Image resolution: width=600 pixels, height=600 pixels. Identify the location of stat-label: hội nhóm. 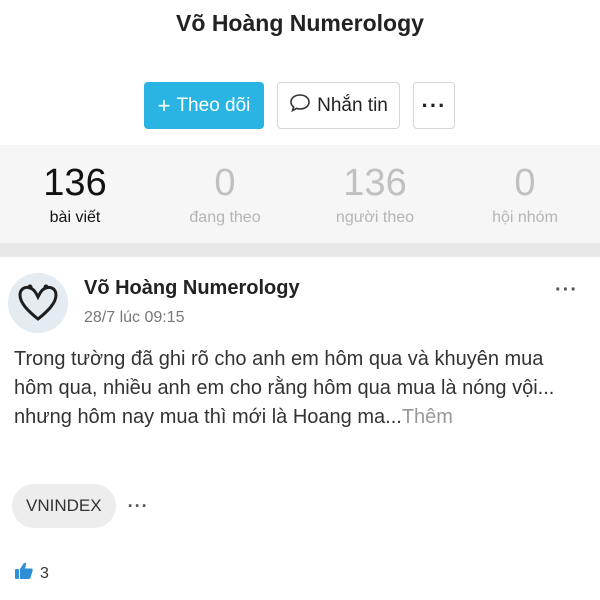
(525, 217).